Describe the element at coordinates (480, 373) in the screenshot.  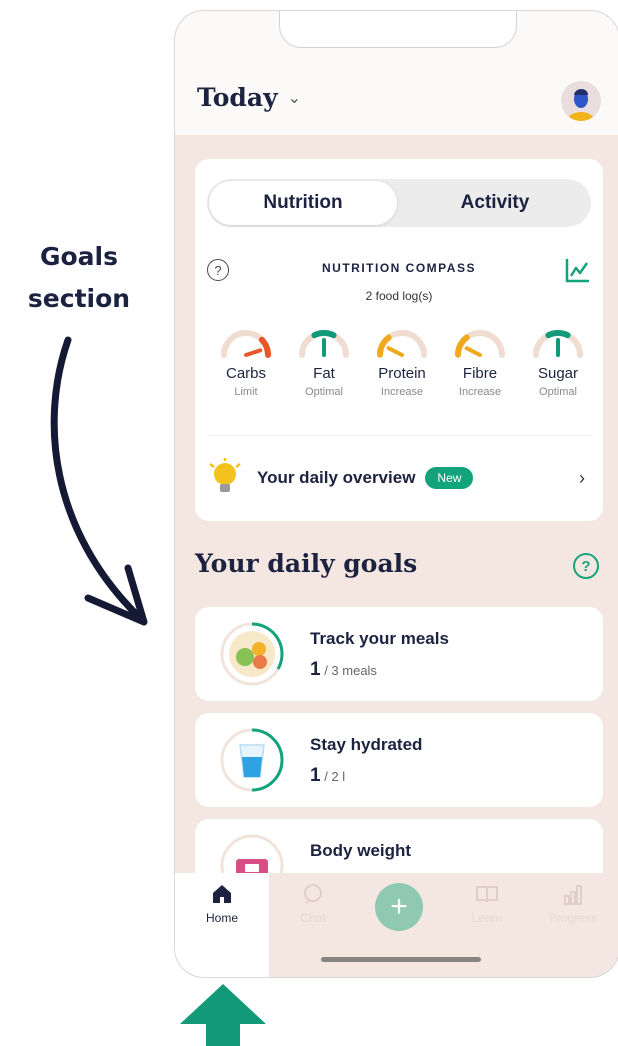
I see `gauge-label: Fibre` at that location.